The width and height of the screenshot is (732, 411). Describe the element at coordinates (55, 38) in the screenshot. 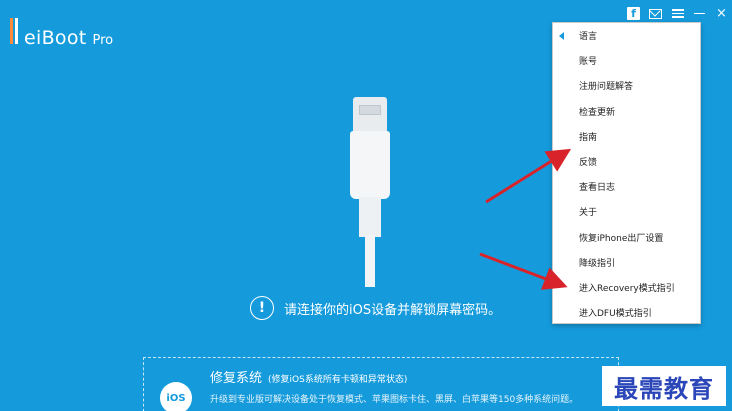

I see `app-name: eiBoot` at that location.